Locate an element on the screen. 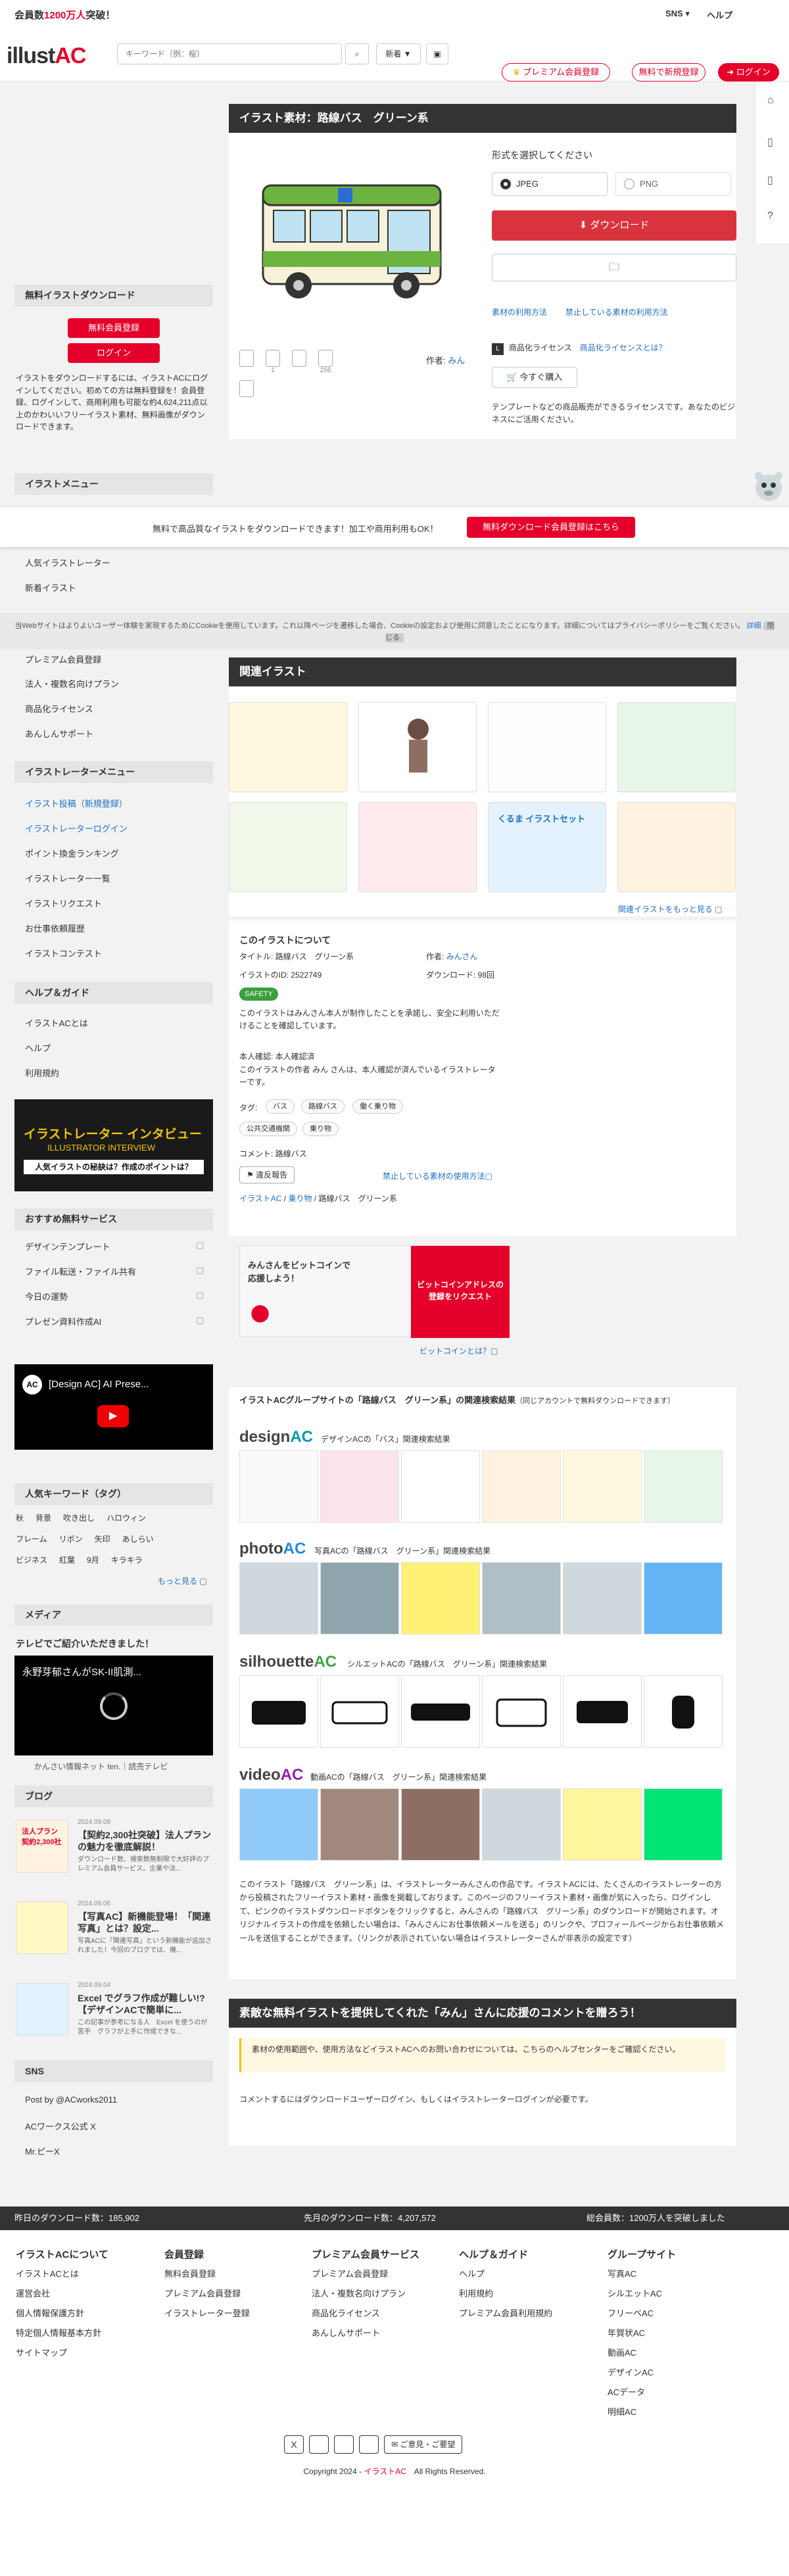  menu-popular-illustrators: 人気イラストレーター is located at coordinates (67, 563).